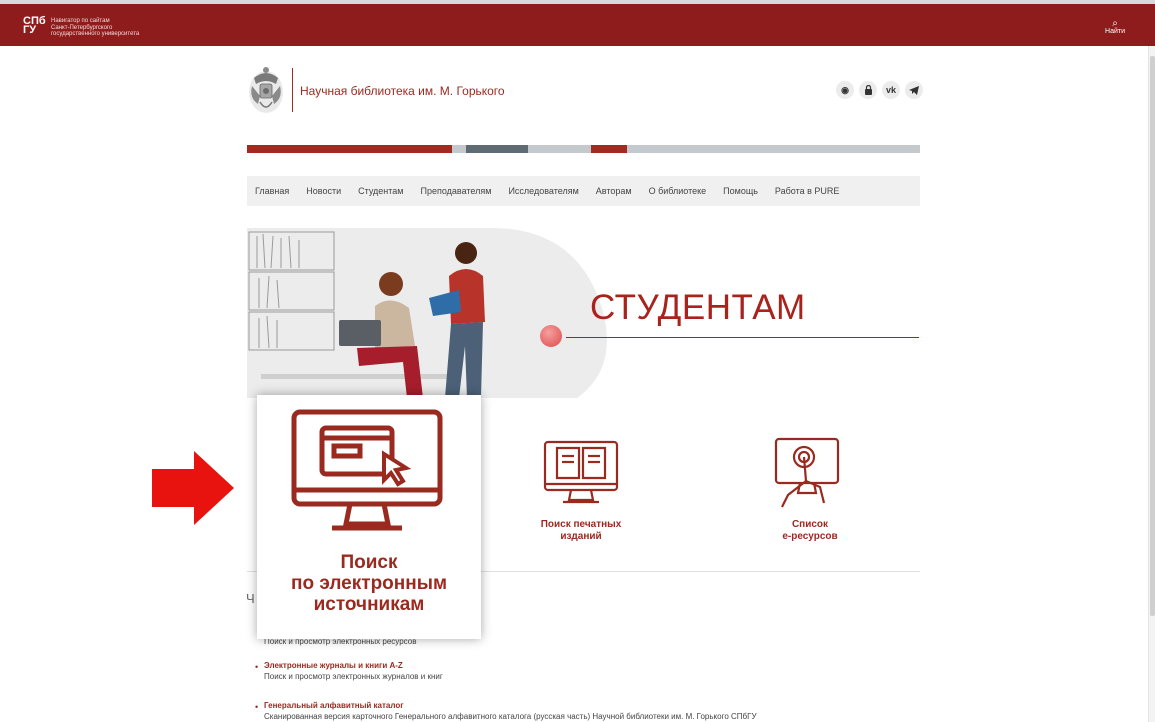 The height and width of the screenshot is (722, 1155). Describe the element at coordinates (367, 470) in the screenshot. I see `computer-search-icon` at that location.